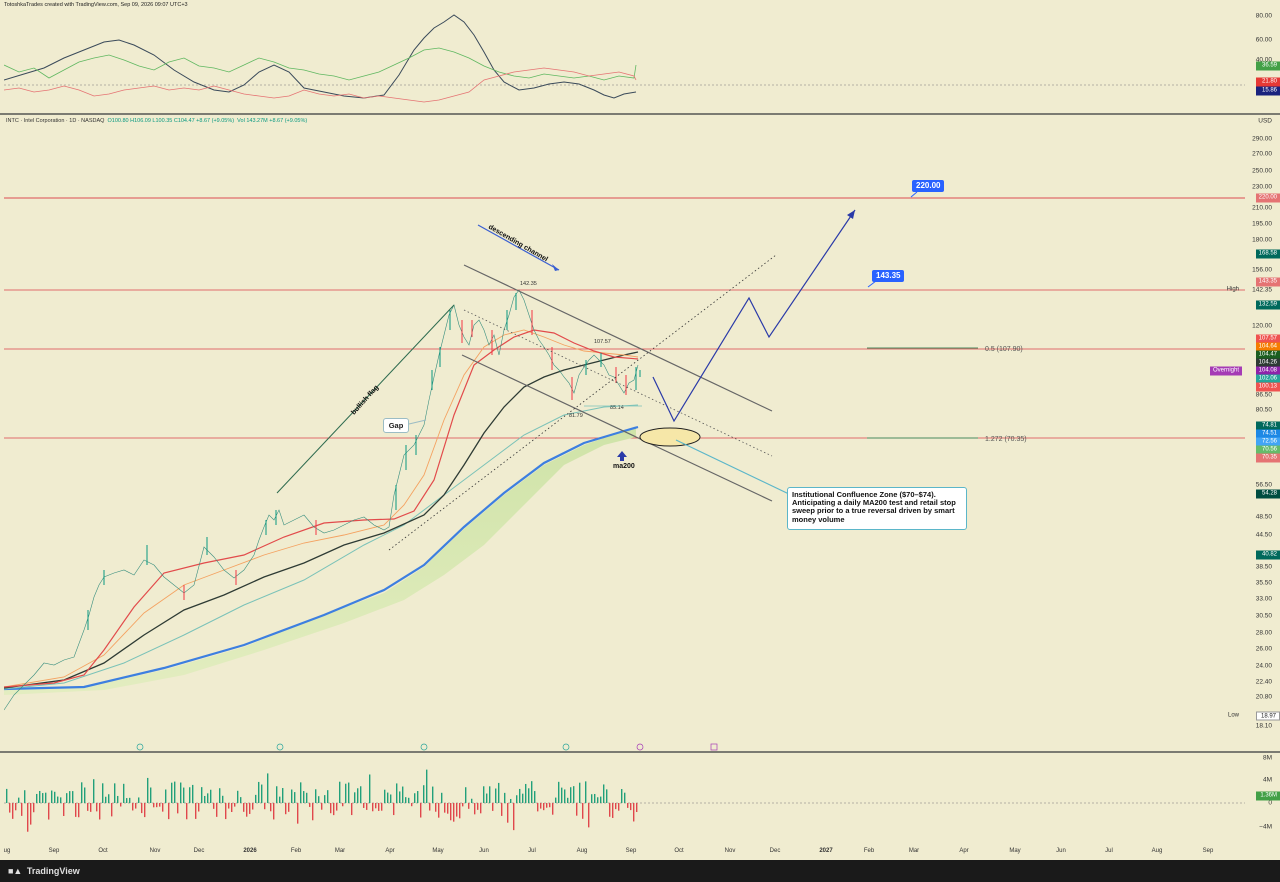 This screenshot has width=1280, height=882. I want to click on time-label: ug, so click(7, 851).